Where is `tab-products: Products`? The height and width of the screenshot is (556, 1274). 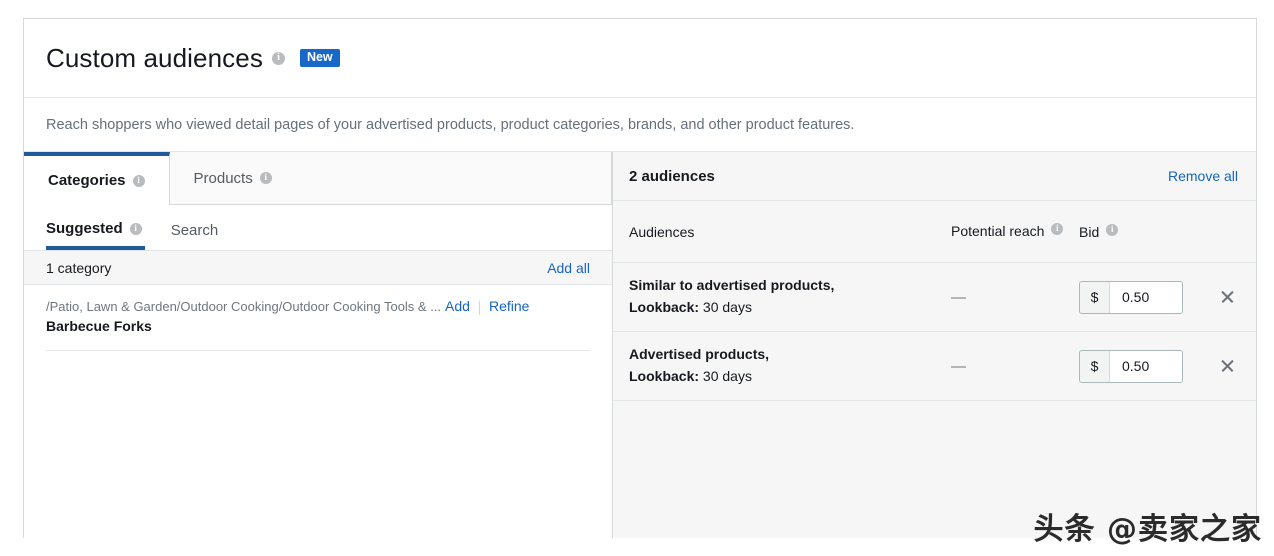 tab-products: Products is located at coordinates (390, 178).